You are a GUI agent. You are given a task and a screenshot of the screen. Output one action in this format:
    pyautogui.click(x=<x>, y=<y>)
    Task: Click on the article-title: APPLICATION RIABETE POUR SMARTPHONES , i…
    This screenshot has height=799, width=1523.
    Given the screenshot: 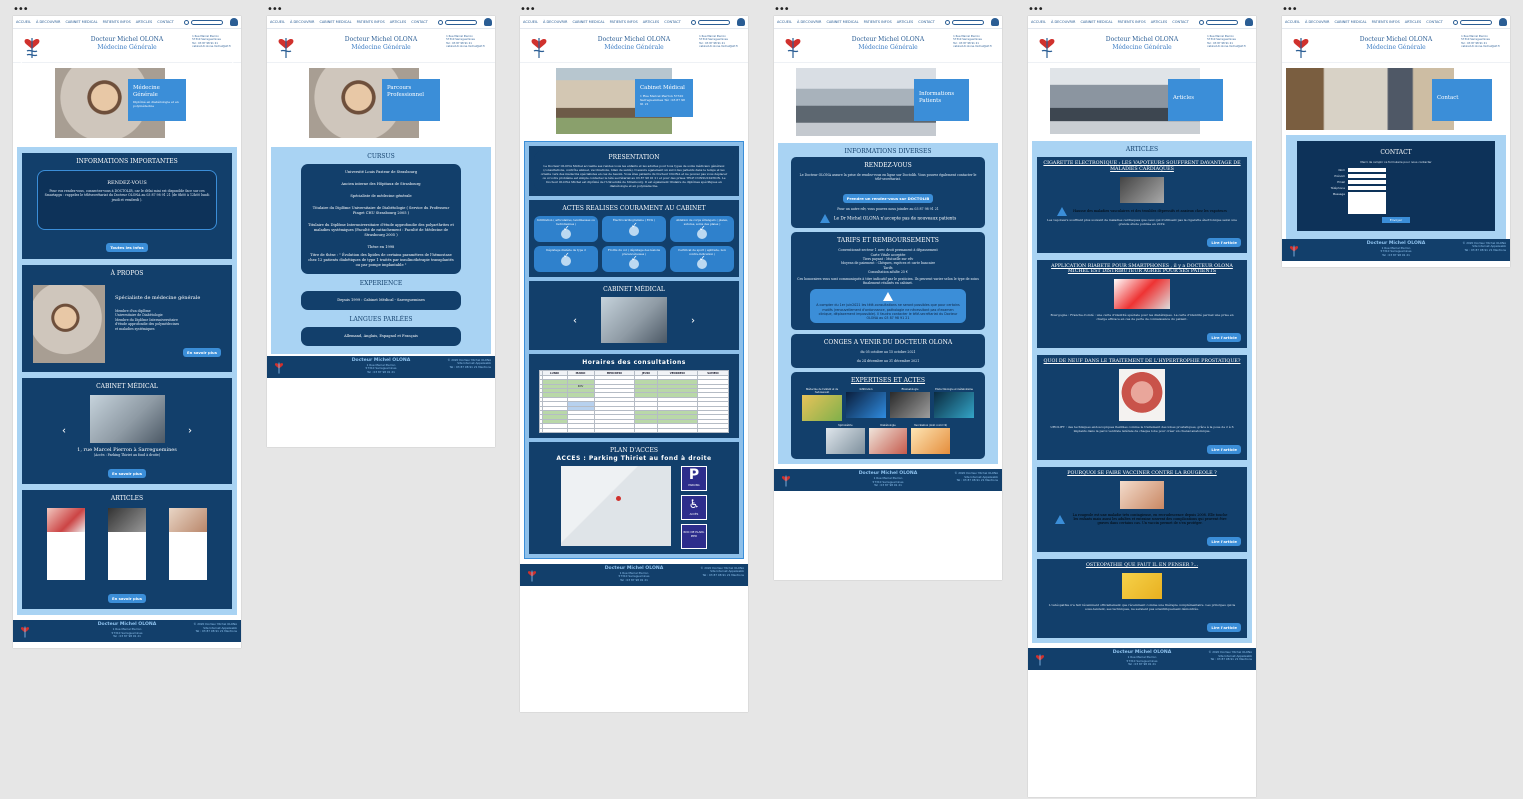 What is the action you would take?
    pyautogui.click(x=1142, y=270)
    